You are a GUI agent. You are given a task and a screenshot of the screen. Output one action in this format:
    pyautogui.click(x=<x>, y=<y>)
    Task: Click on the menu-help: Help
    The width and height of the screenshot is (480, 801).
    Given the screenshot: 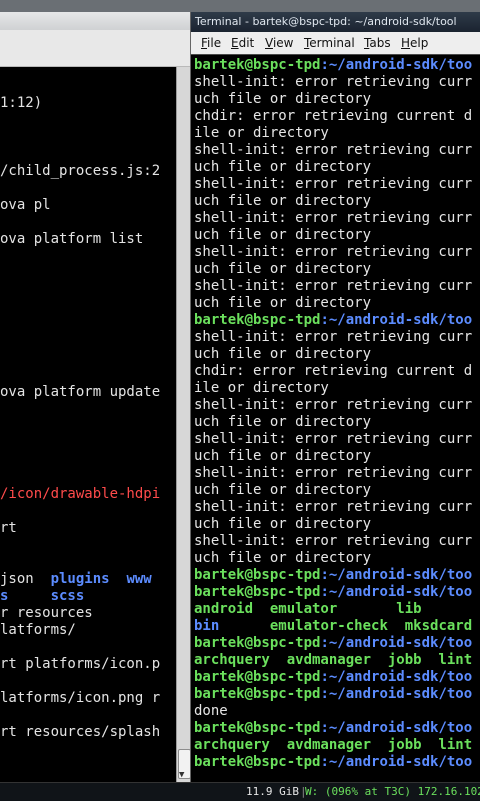 What is the action you would take?
    pyautogui.click(x=414, y=43)
    